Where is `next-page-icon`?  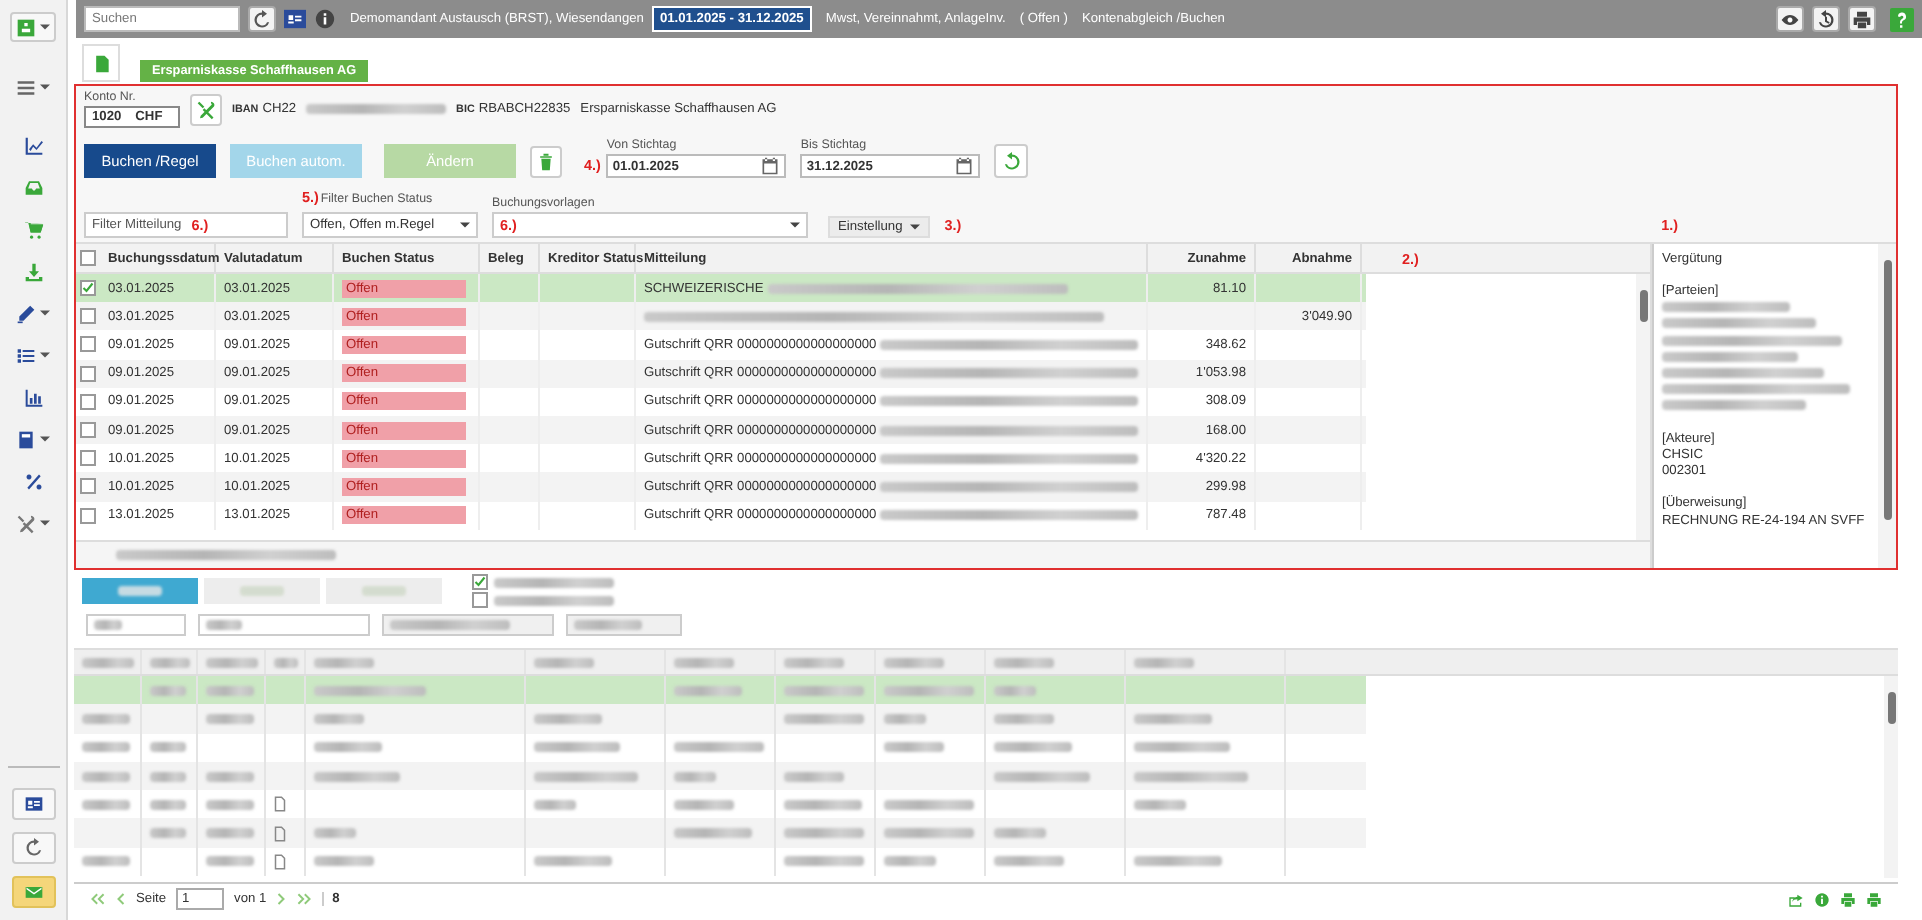
next-page-icon is located at coordinates (281, 899).